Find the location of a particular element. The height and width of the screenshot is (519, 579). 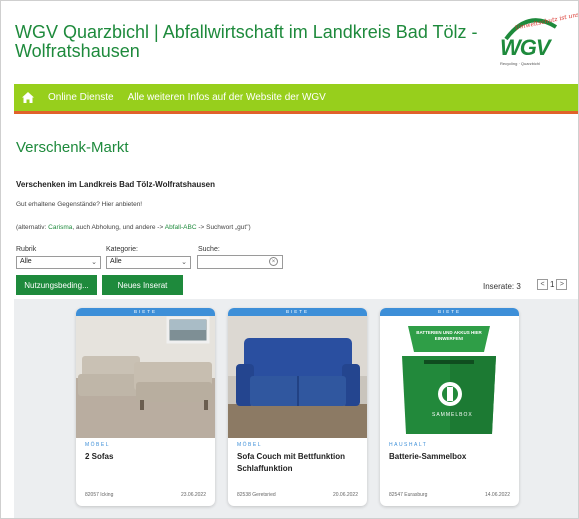

alt-prefix: (alternativ: is located at coordinates (31, 227).